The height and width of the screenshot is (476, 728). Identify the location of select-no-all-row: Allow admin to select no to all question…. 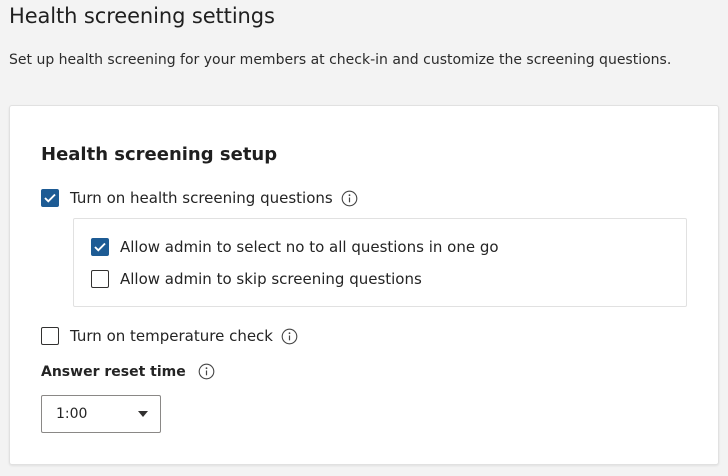
(295, 247).